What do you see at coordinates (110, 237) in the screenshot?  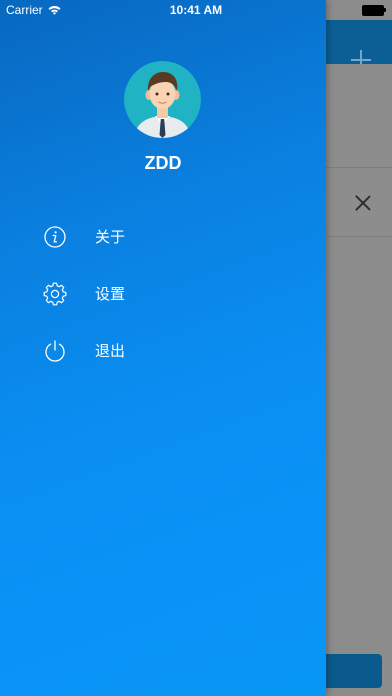 I see `menu-item-label: 关于` at bounding box center [110, 237].